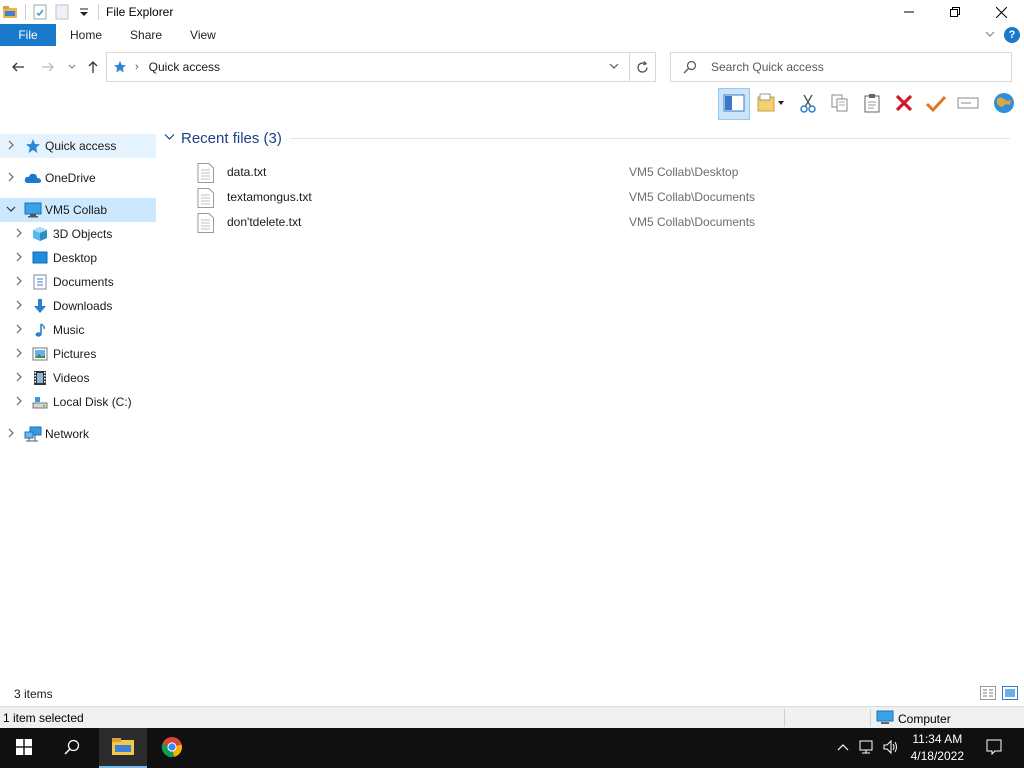 This screenshot has width=1024, height=768. Describe the element at coordinates (62, 12) in the screenshot. I see `new-document-icon` at that location.